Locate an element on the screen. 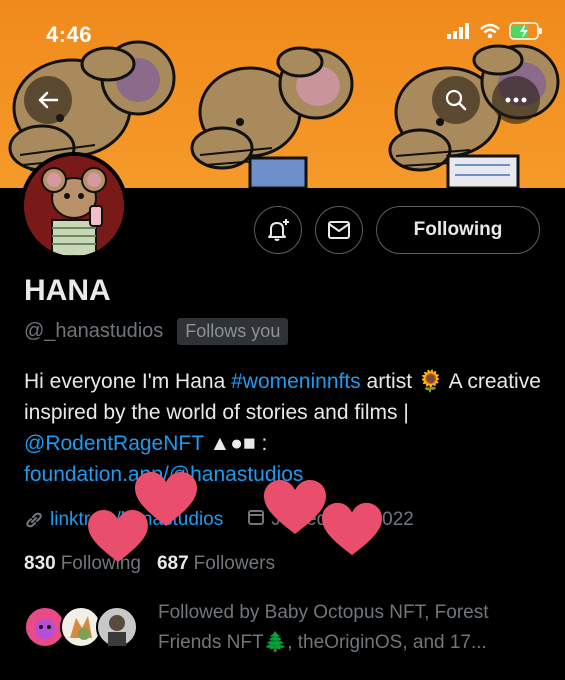  follower-avatar is located at coordinates (117, 627).